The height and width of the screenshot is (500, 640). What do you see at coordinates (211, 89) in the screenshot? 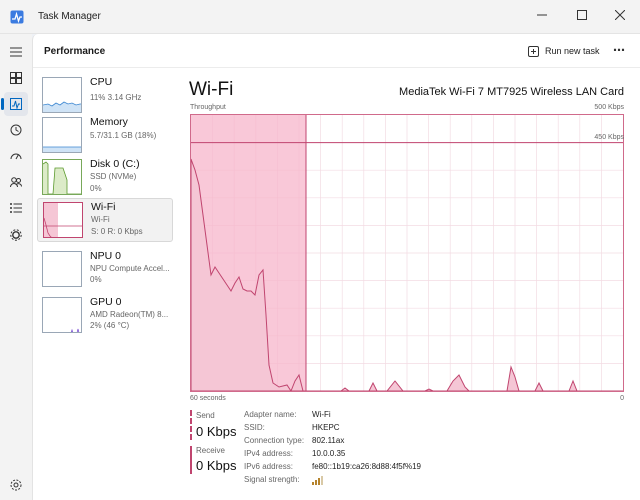
I see `detail-title: Wi-Fi` at bounding box center [211, 89].